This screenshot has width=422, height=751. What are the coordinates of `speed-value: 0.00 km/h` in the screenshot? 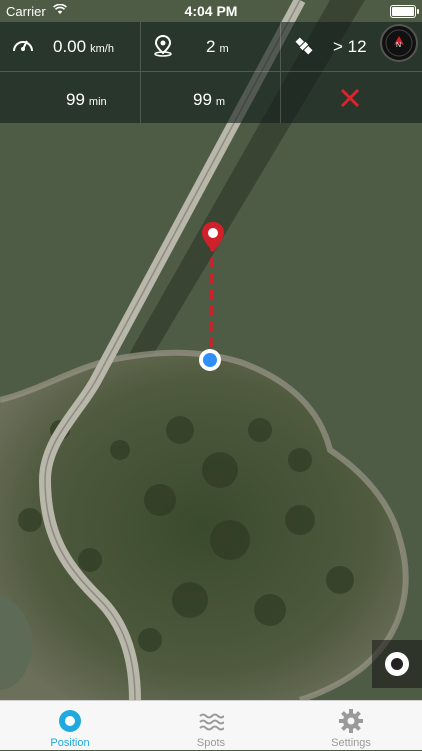 It's located at (83, 46).